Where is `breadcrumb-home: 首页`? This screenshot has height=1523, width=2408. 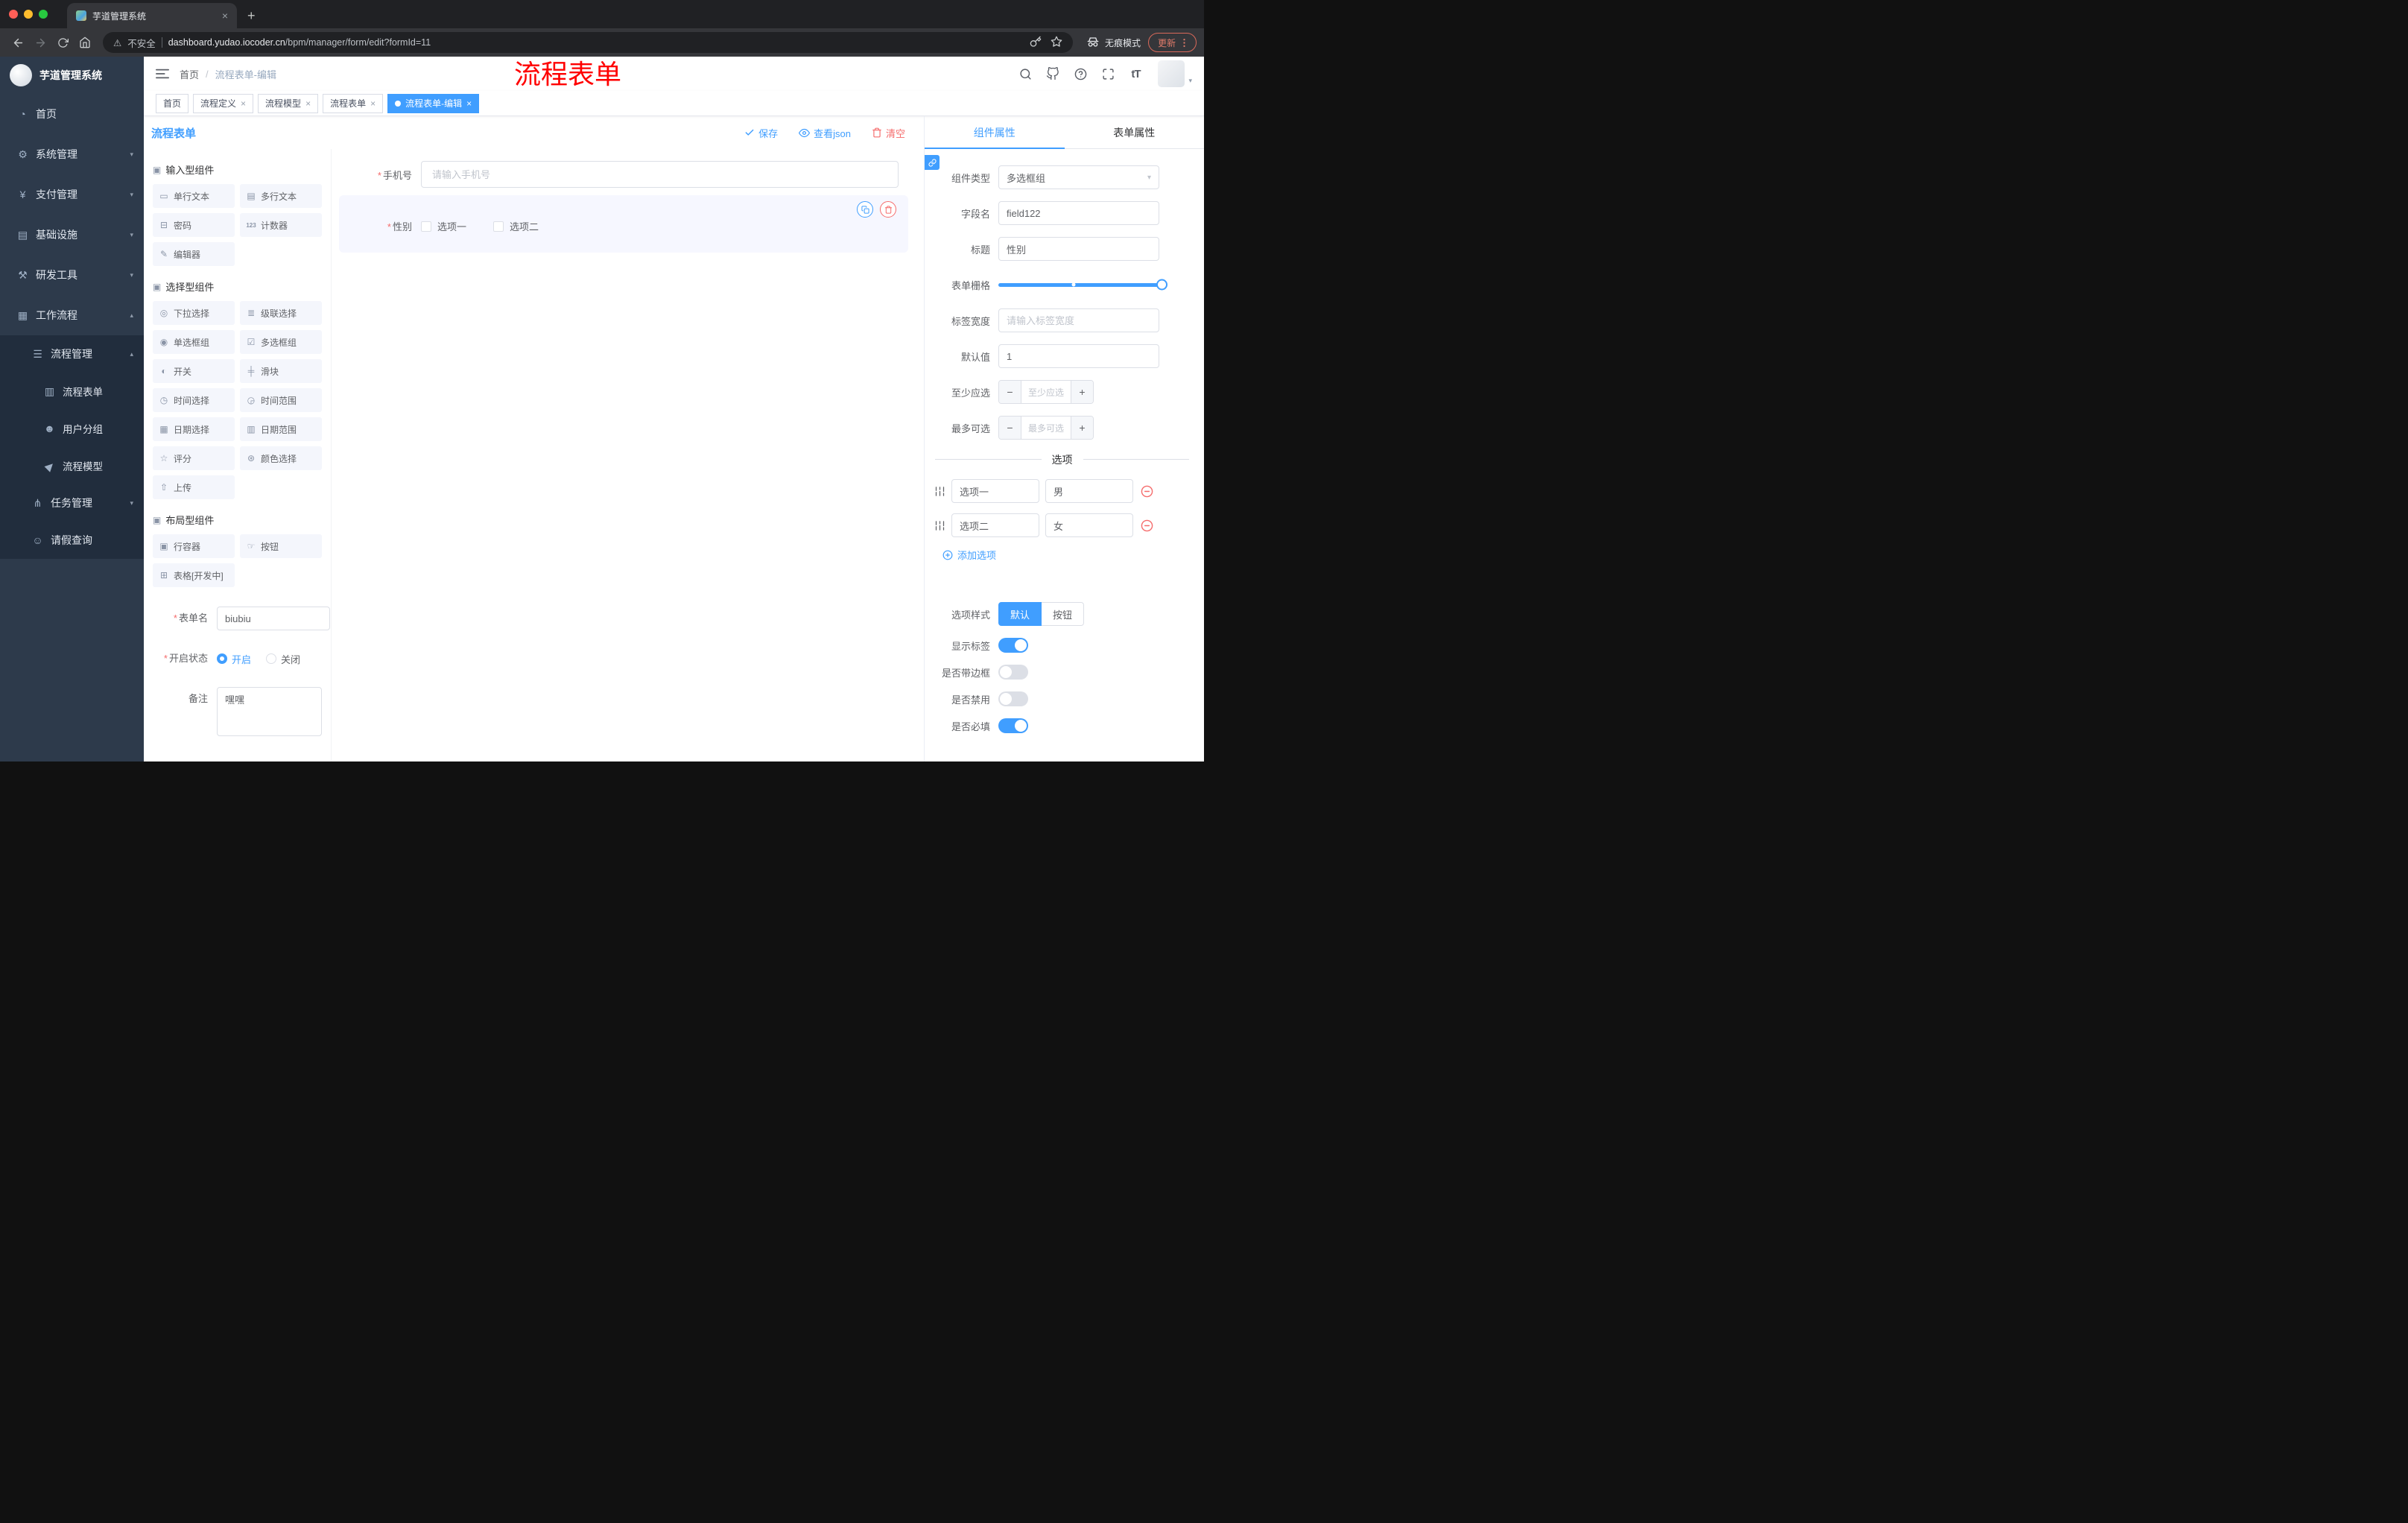 breadcrumb-home: 首页 is located at coordinates (189, 74).